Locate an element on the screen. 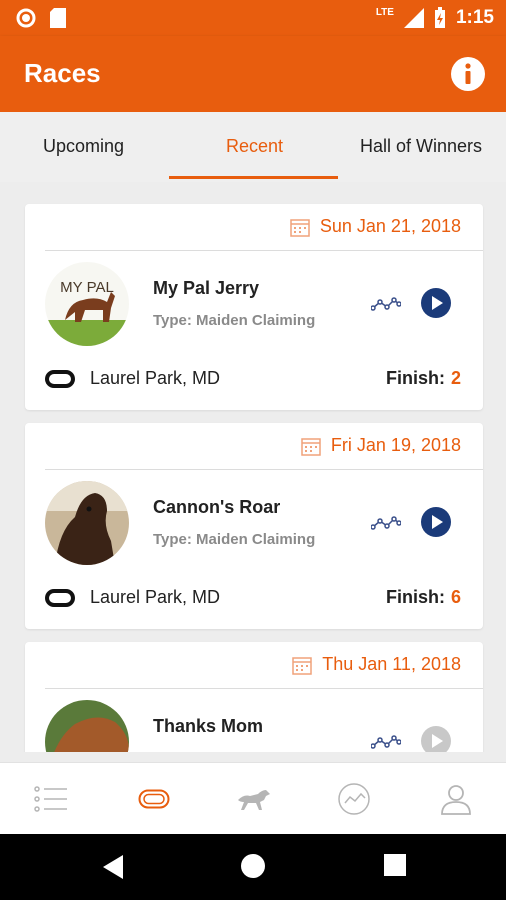 Image resolution: width=506 pixels, height=900 pixels. active-tab-indicator is located at coordinates (253, 177).